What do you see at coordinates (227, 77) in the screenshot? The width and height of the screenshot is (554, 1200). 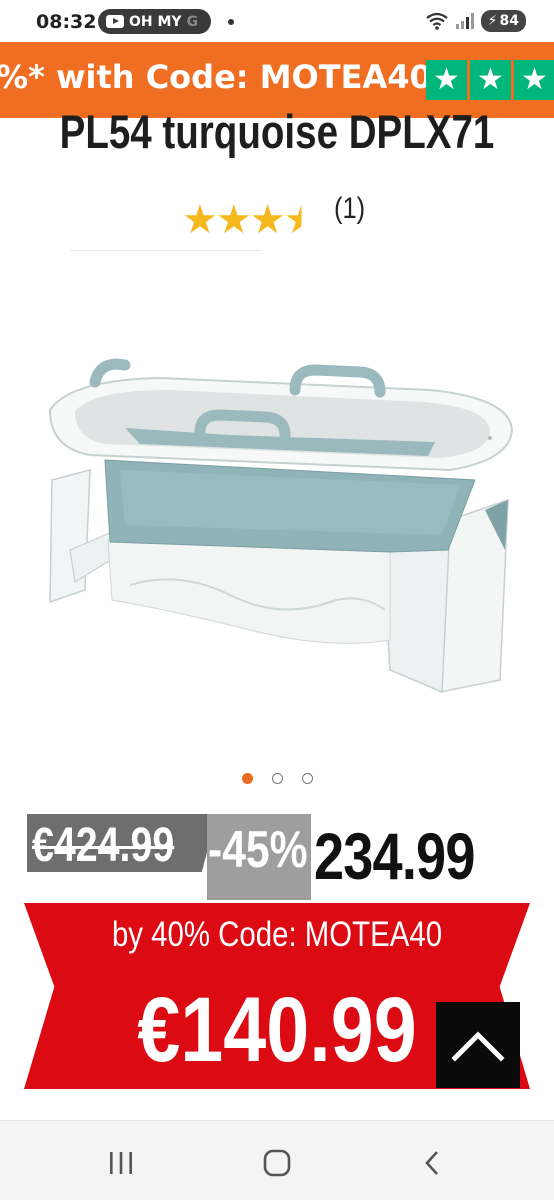 I see `promo-text: %* with Code: MOTEA40 |` at bounding box center [227, 77].